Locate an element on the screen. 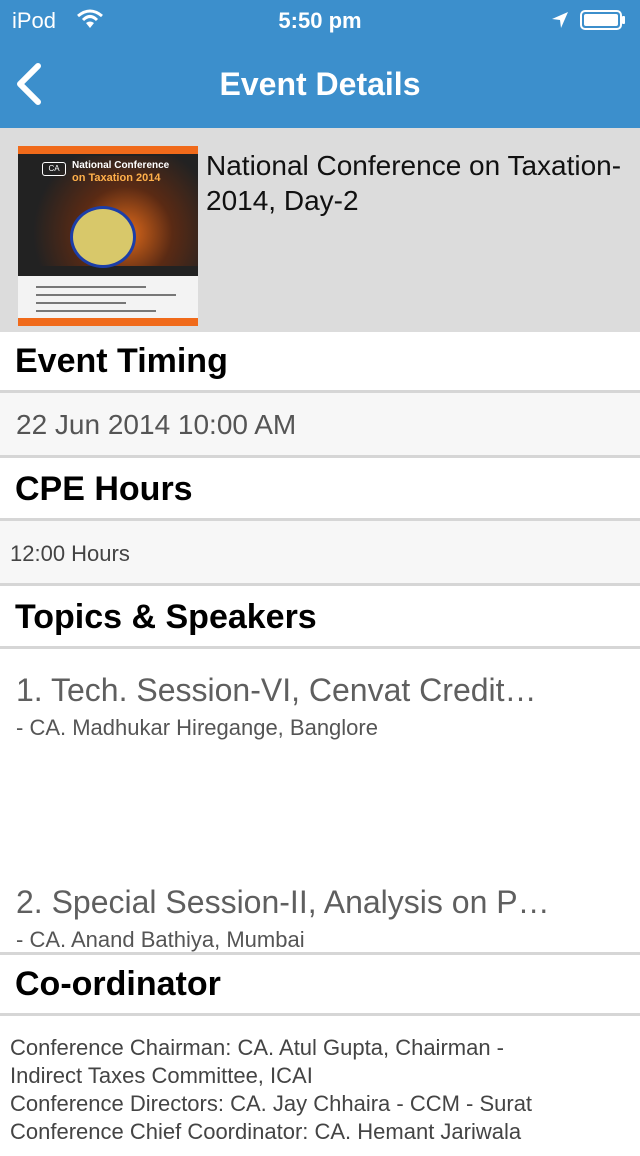 This screenshot has height=1156, width=640. navigation-bar: Event Details is located at coordinates (320, 84).